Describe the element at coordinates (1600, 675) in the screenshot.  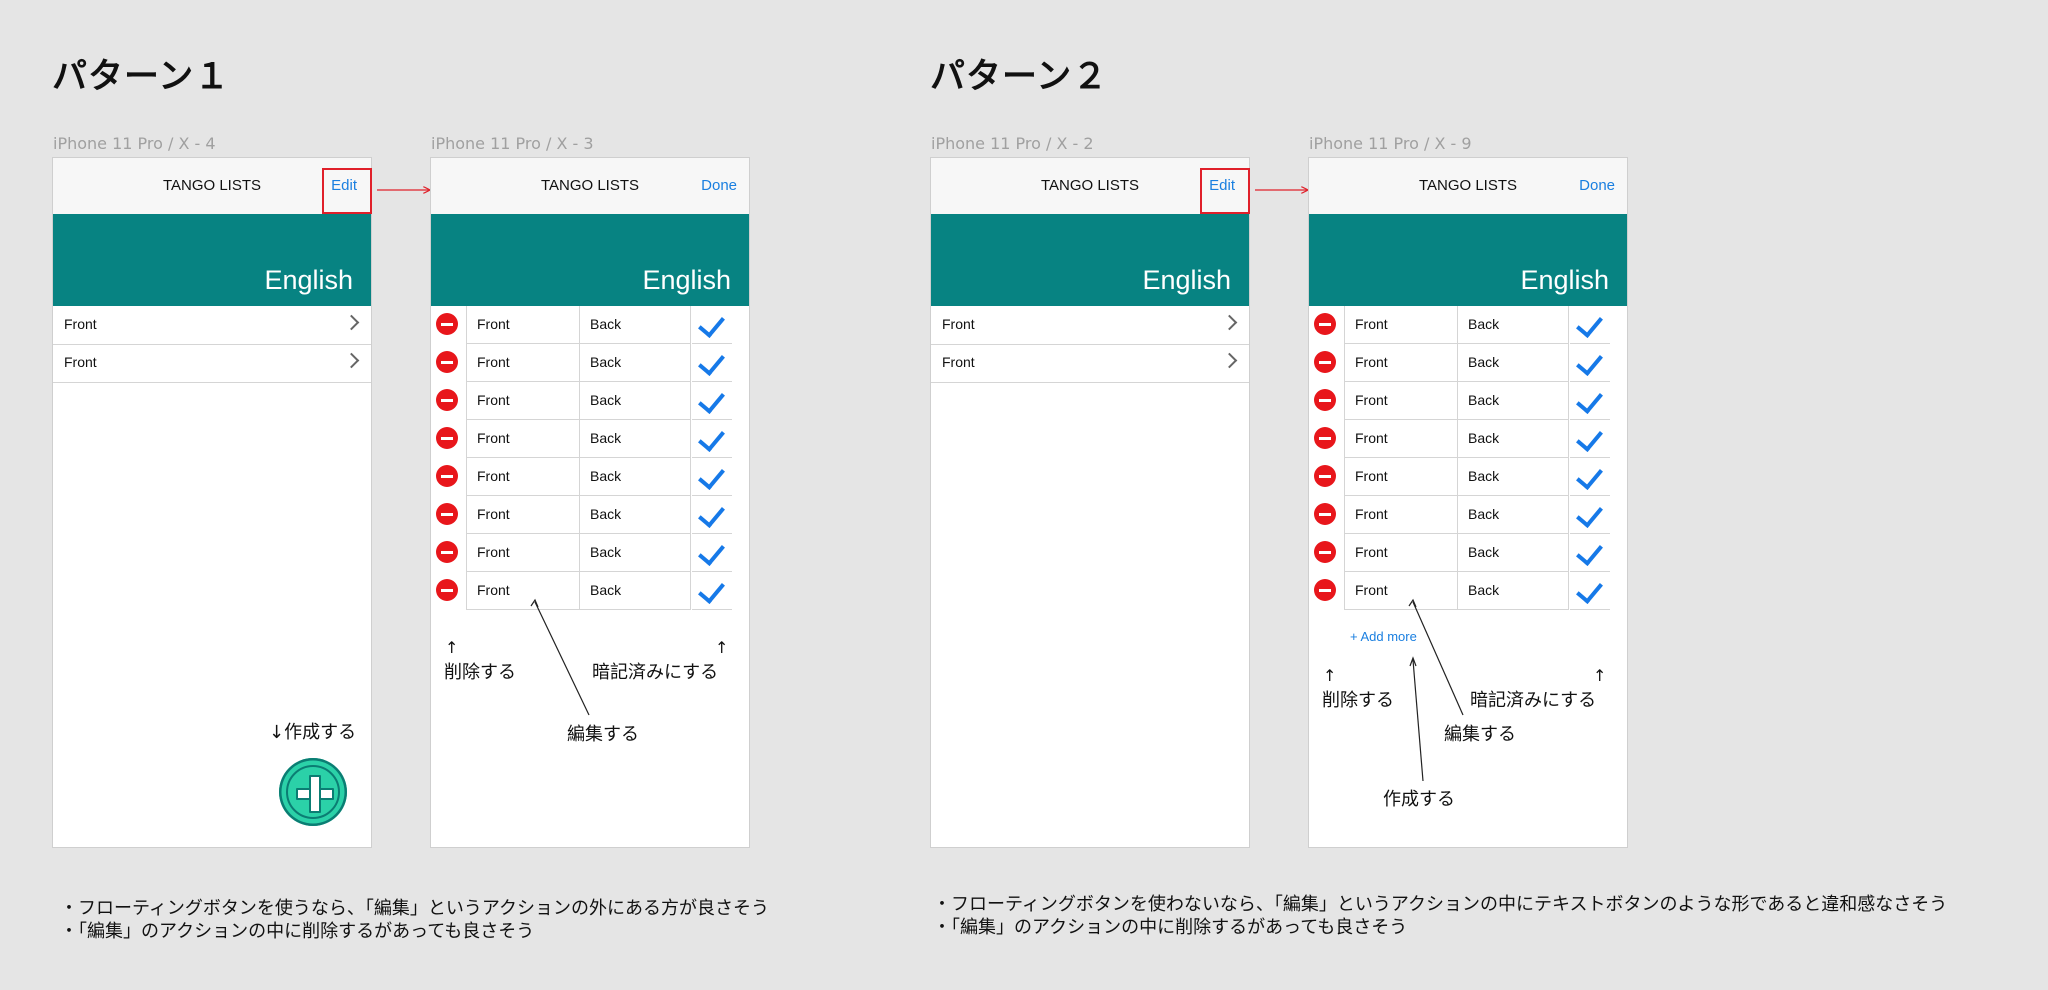
I see `up-arrow: ↑` at that location.